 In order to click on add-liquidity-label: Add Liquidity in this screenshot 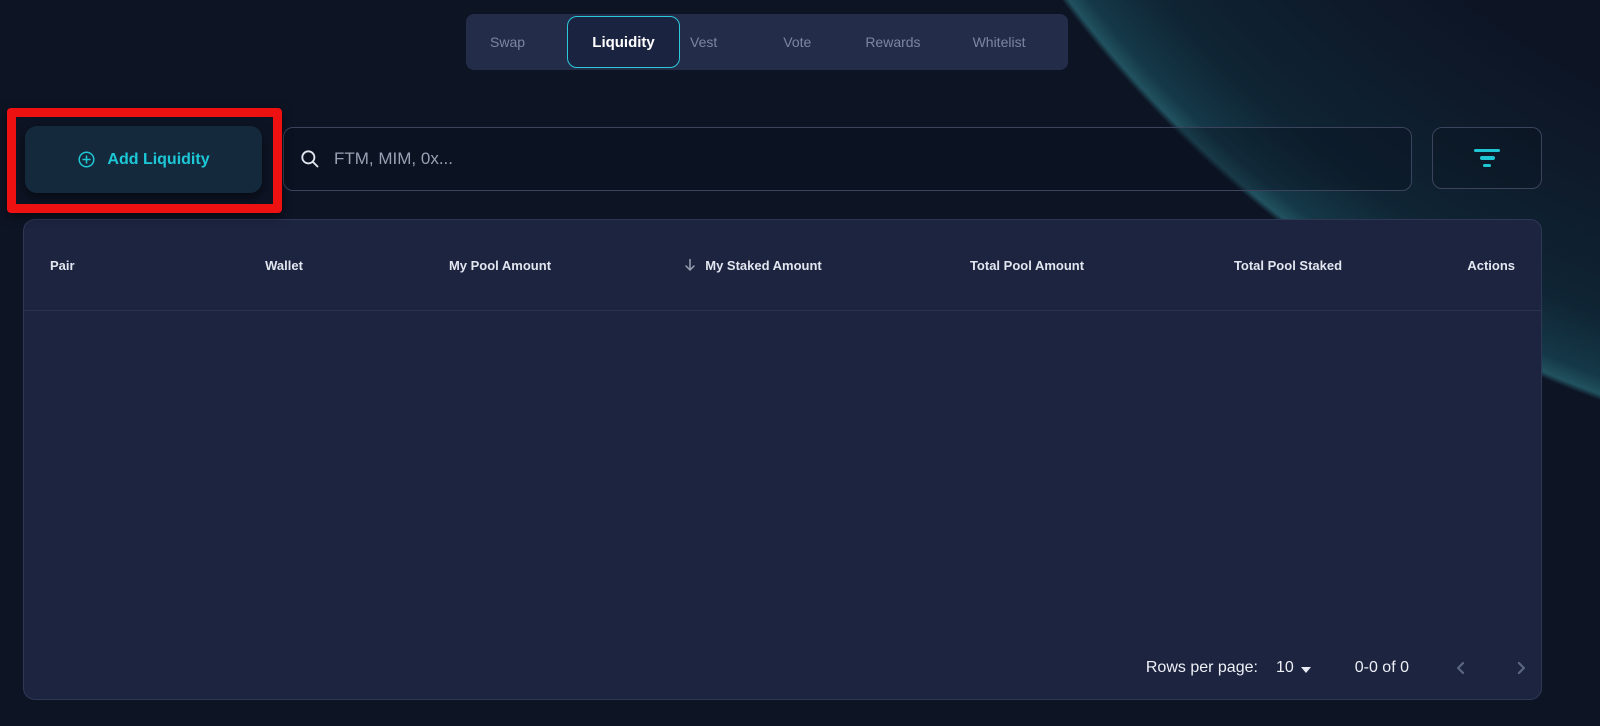, I will do `click(158, 159)`.